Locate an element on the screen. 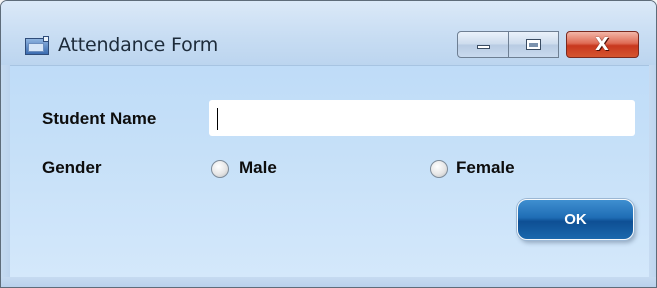 Image resolution: width=657 pixels, height=288 pixels. maximize-button is located at coordinates (534, 44).